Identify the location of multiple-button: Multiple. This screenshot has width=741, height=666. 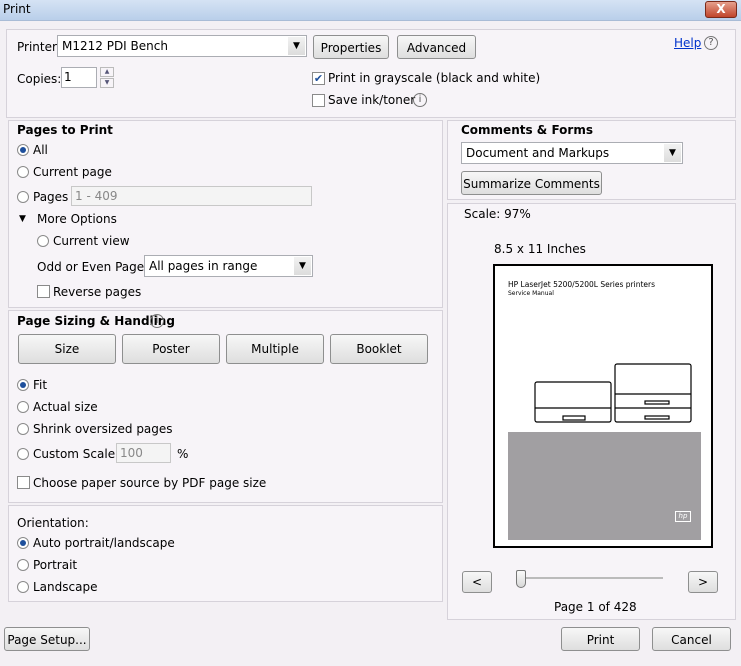
(275, 349).